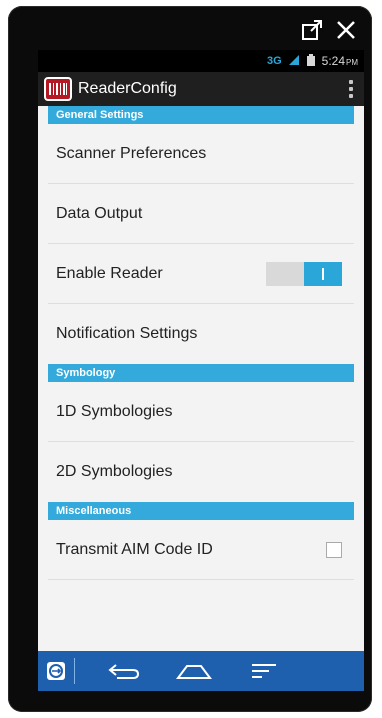 Image resolution: width=382 pixels, height=718 pixels. Describe the element at coordinates (264, 671) in the screenshot. I see `menu-icon` at that location.